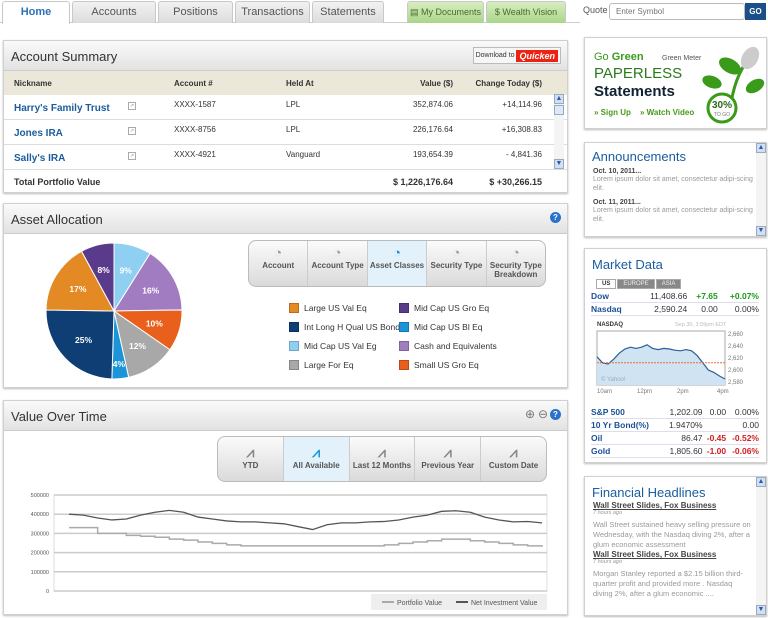 This screenshot has width=768, height=618. What do you see at coordinates (338, 263) in the screenshot?
I see `view-account-type-button: ◔ Account Type` at bounding box center [338, 263].